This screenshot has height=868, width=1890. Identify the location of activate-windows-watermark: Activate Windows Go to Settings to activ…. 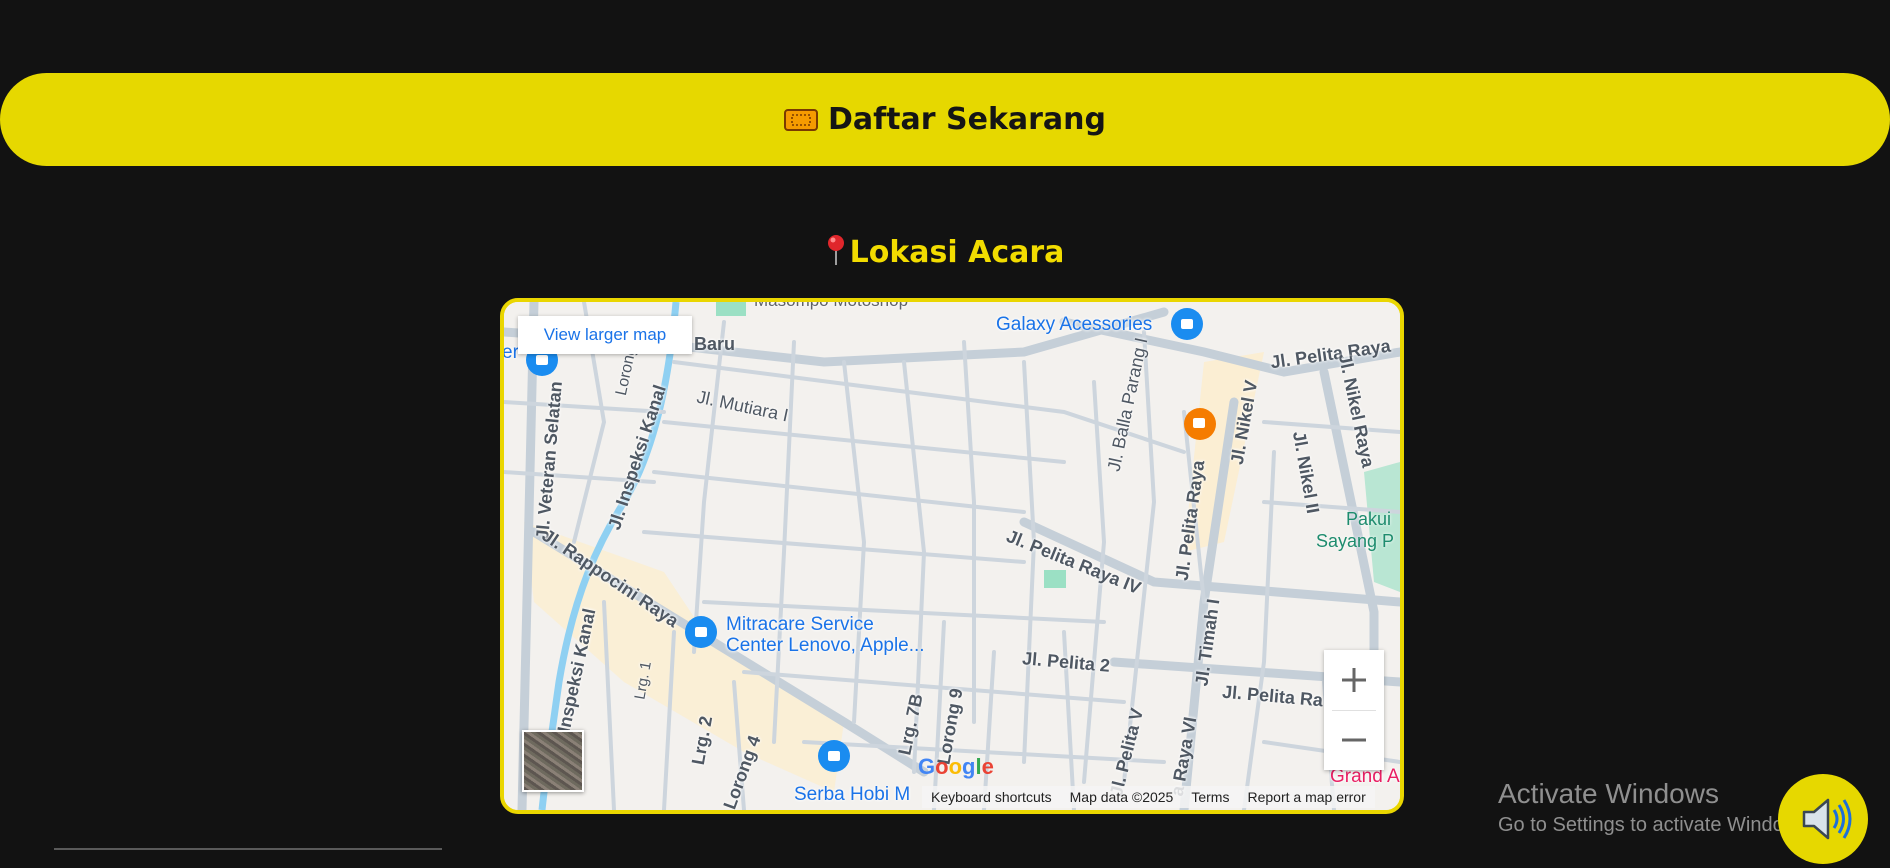
(1656, 807).